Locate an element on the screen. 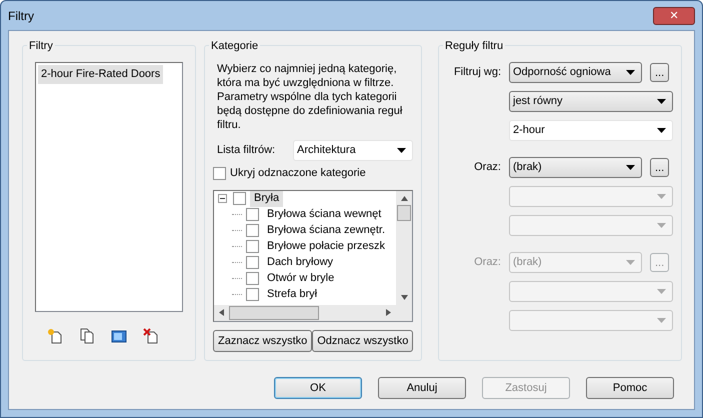 The height and width of the screenshot is (418, 703). tree-item: Dach bryłowy is located at coordinates (300, 262).